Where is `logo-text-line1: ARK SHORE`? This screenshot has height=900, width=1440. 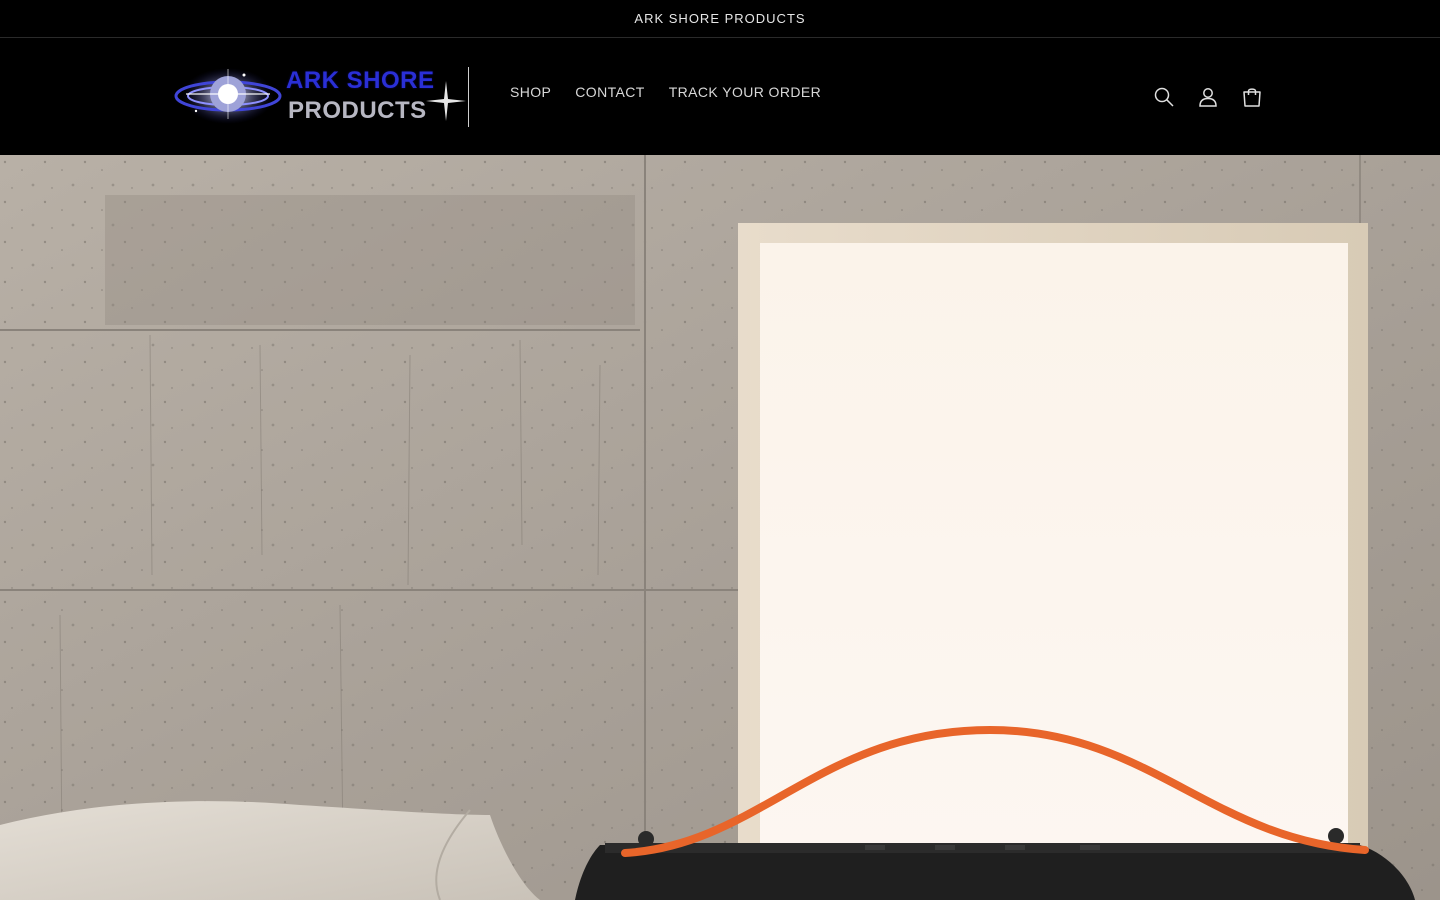
logo-text-line1: ARK SHORE is located at coordinates (360, 80).